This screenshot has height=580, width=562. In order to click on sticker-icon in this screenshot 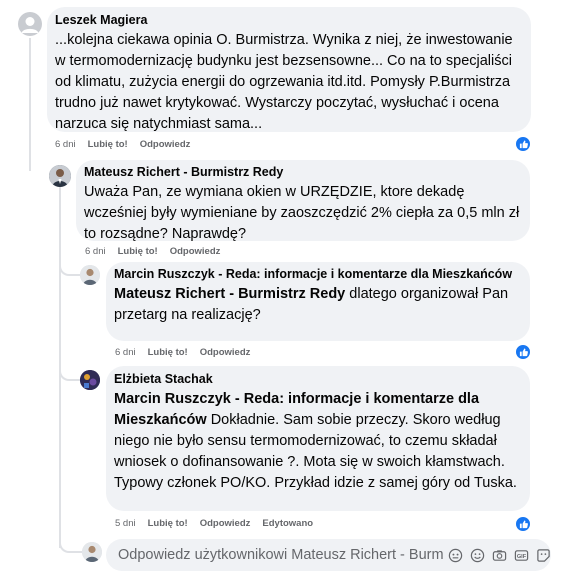, I will do `click(543, 555)`.